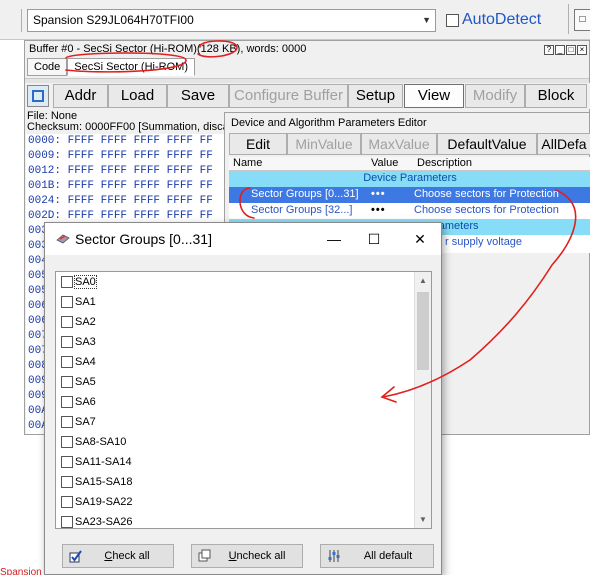  Describe the element at coordinates (120, 141) in the screenshot. I see `hex-row: 0000: FFFF FFFF FFFF FFFF FF` at that location.